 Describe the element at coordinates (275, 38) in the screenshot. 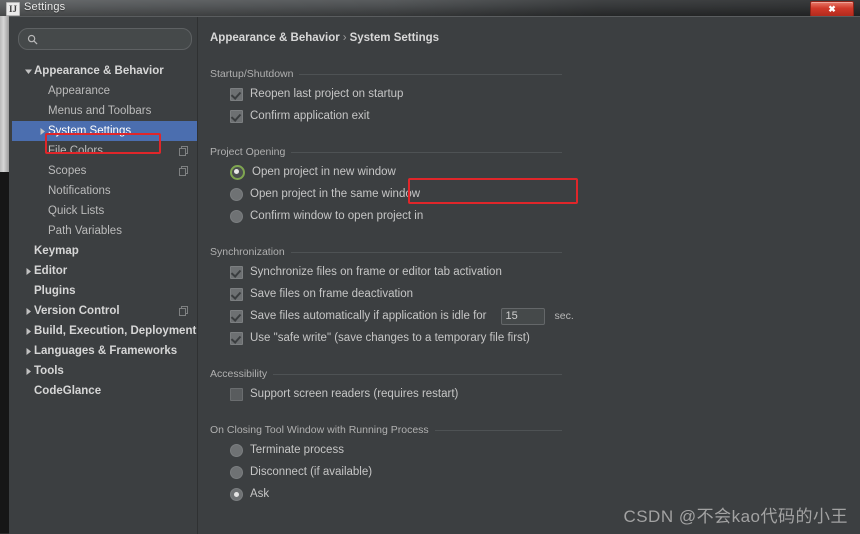

I see `breadcrumb-root: Appearance & Behavior` at that location.